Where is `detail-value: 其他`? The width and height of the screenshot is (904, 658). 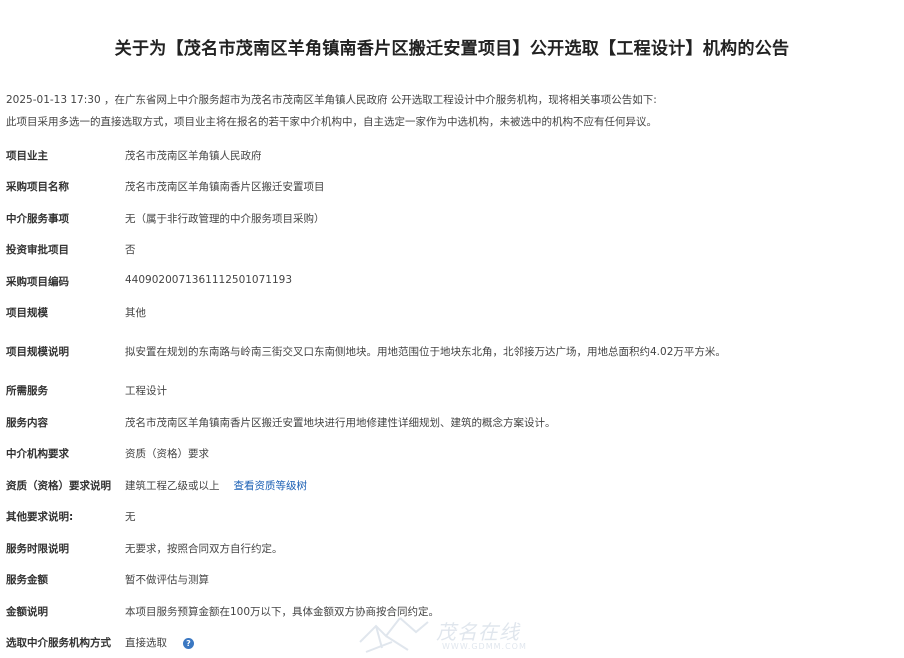
detail-value: 其他 is located at coordinates (135, 313).